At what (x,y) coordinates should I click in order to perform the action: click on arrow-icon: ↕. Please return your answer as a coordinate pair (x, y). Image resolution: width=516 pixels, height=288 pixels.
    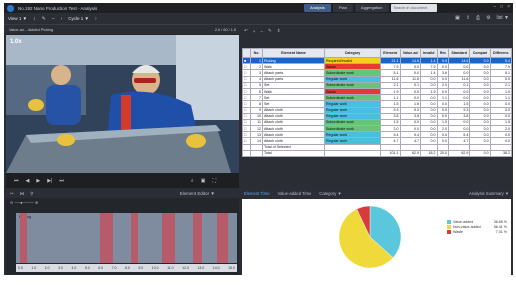
    Looking at the image, I should click on (34, 19).